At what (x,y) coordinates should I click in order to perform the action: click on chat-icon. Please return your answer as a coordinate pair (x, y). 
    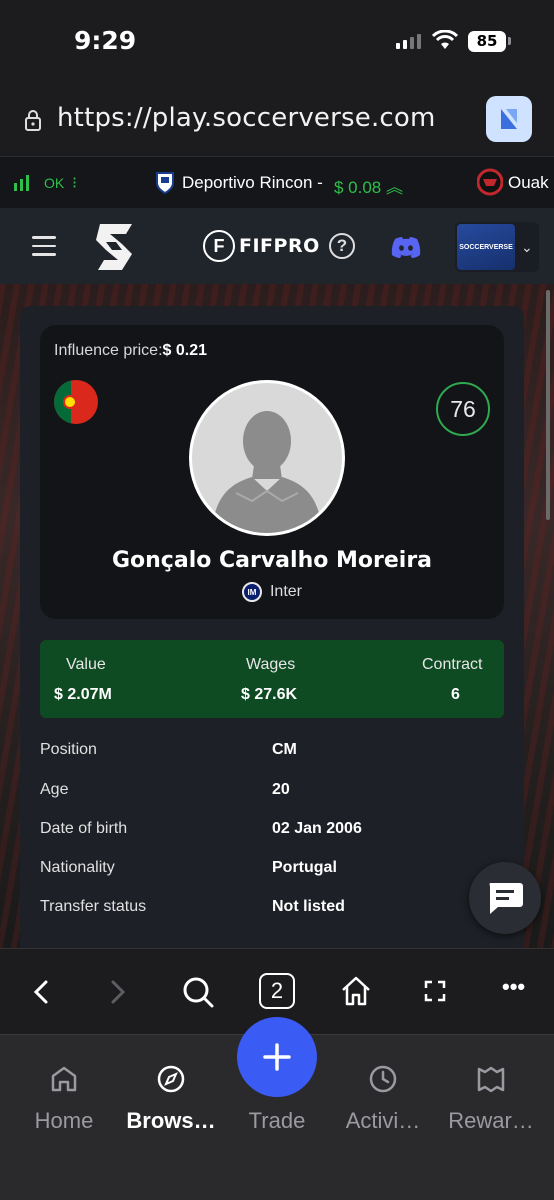
    Looking at the image, I should click on (506, 898).